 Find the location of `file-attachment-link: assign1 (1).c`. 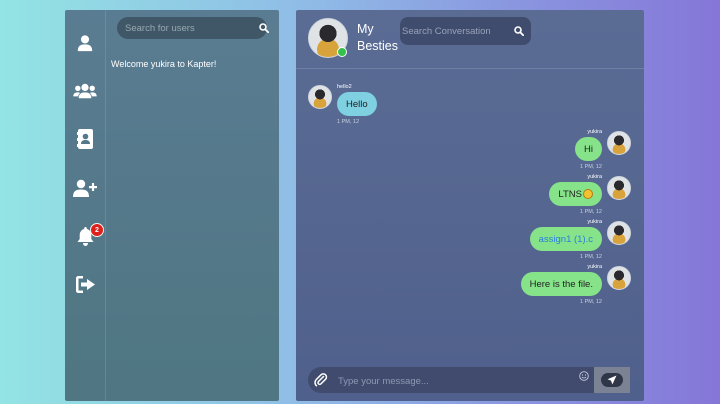

file-attachment-link: assign1 (1).c is located at coordinates (566, 239).